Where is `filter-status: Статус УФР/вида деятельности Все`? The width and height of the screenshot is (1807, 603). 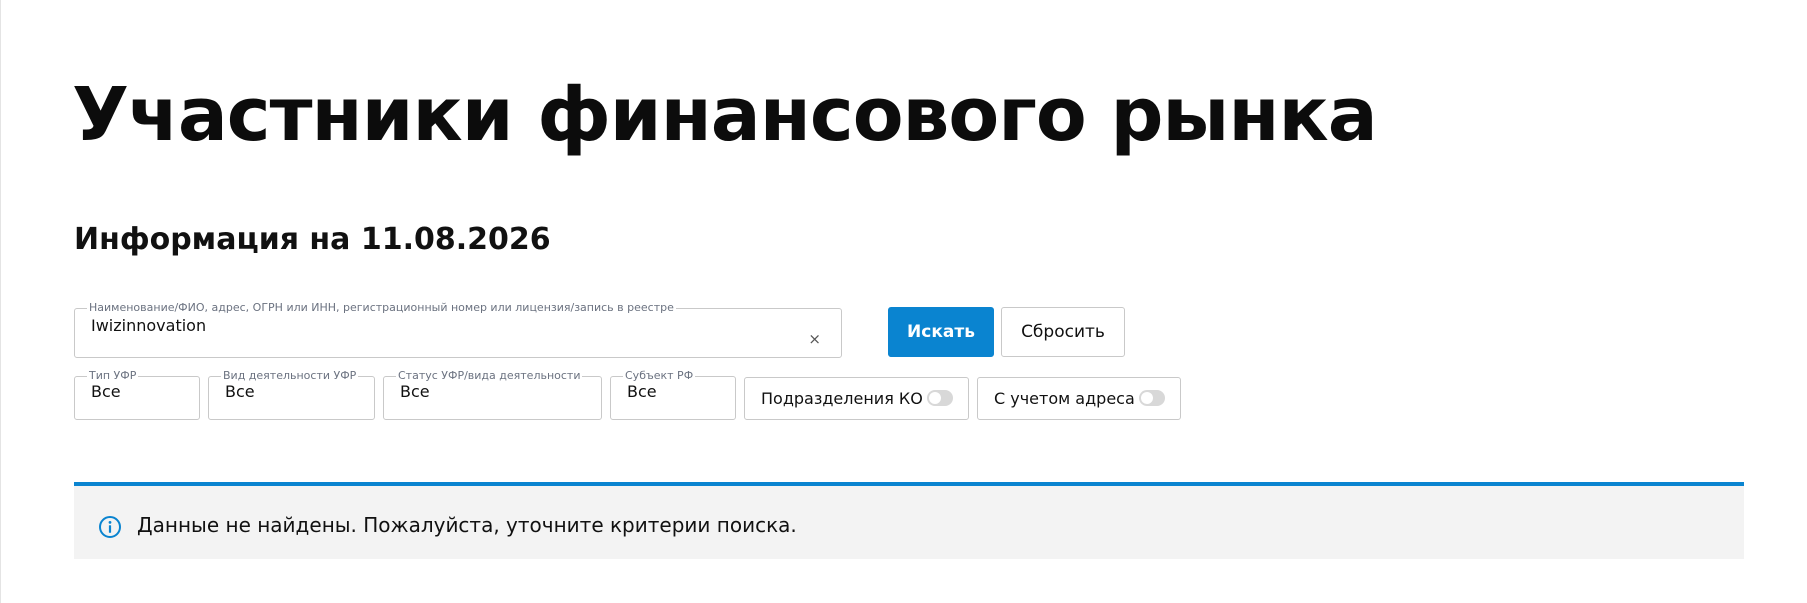
filter-status: Статус УФР/вида деятельности Все is located at coordinates (492, 395).